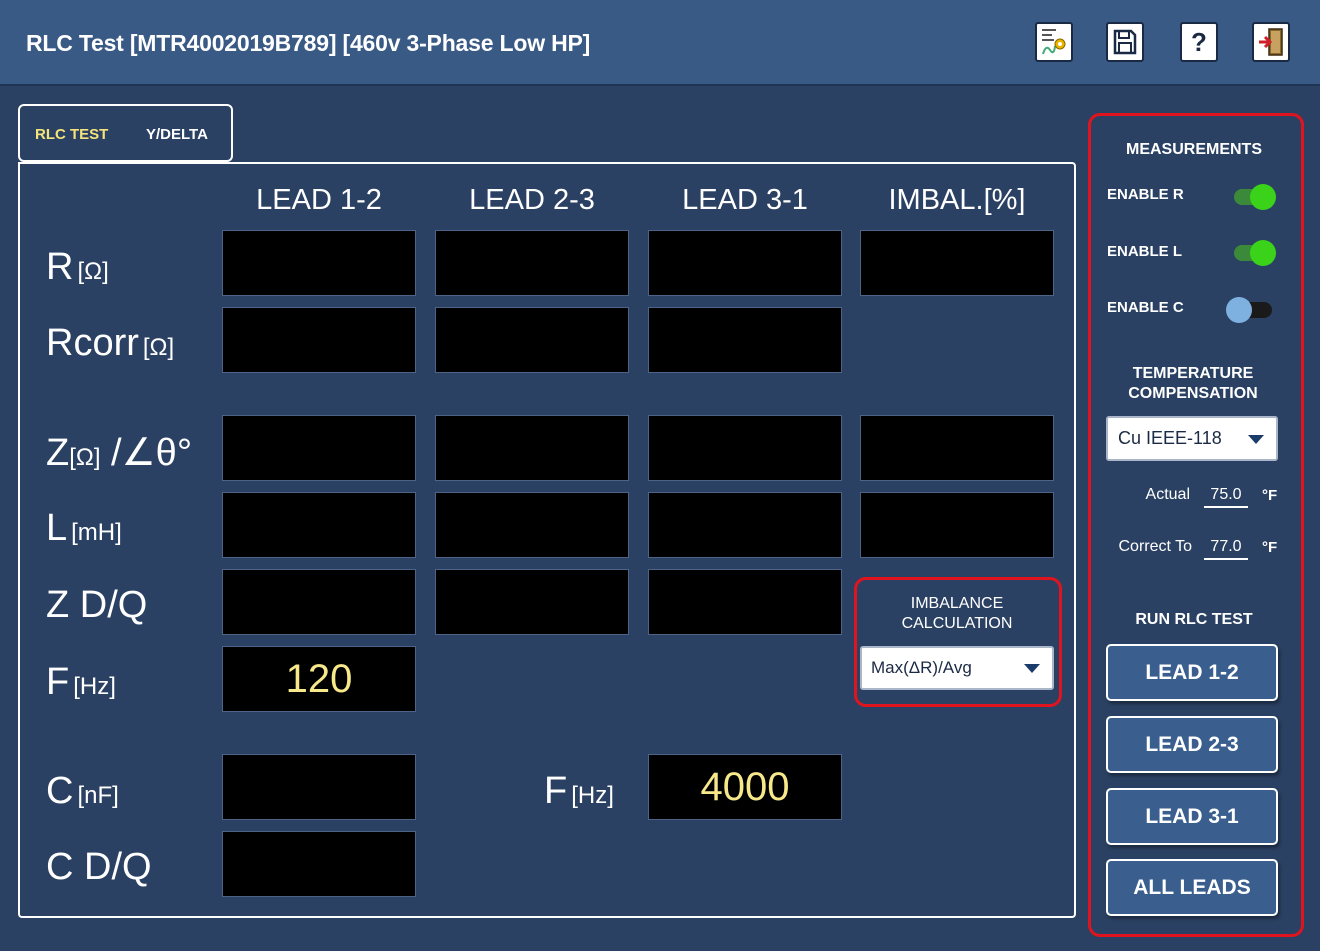  What do you see at coordinates (745, 200) in the screenshot?
I see `column-header-lead-3-1: LEAD 3-1` at bounding box center [745, 200].